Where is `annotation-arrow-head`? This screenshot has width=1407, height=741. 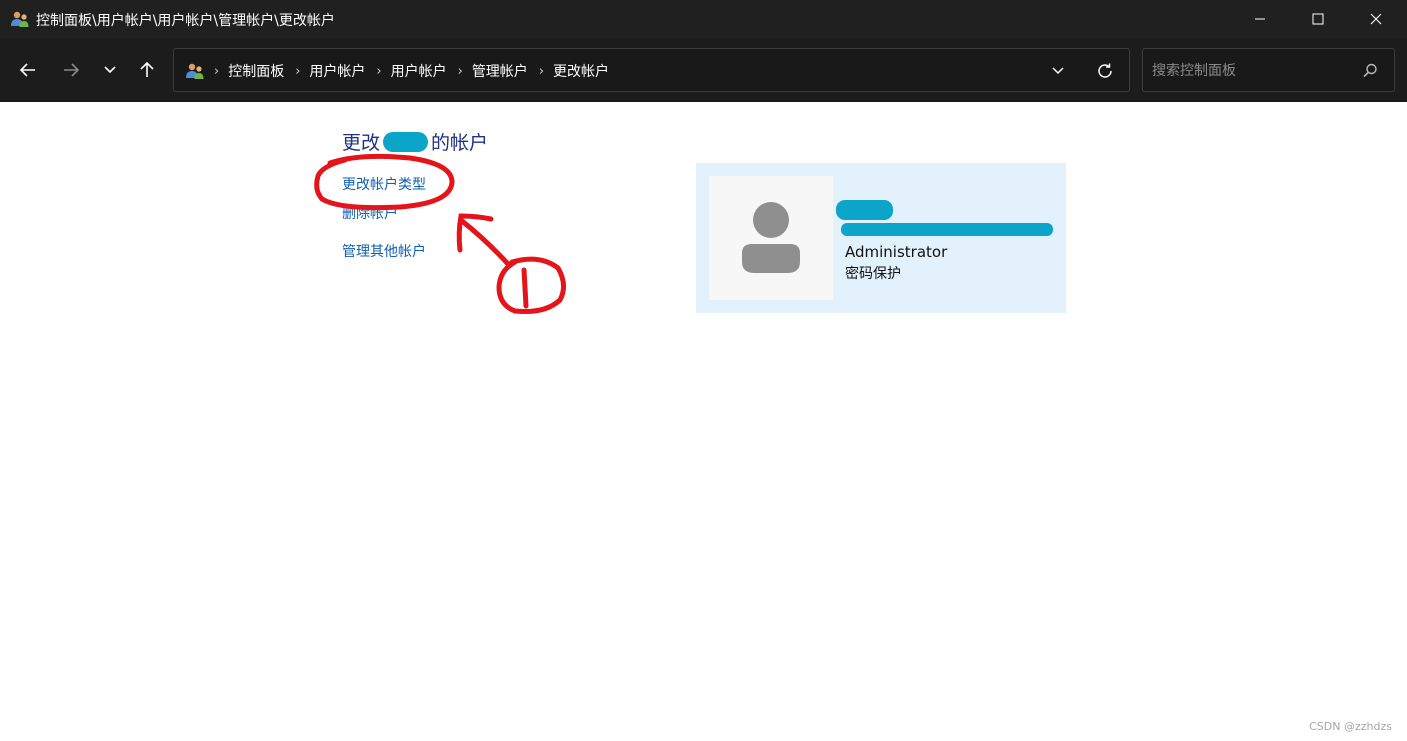 annotation-arrow-head is located at coordinates (475, 233).